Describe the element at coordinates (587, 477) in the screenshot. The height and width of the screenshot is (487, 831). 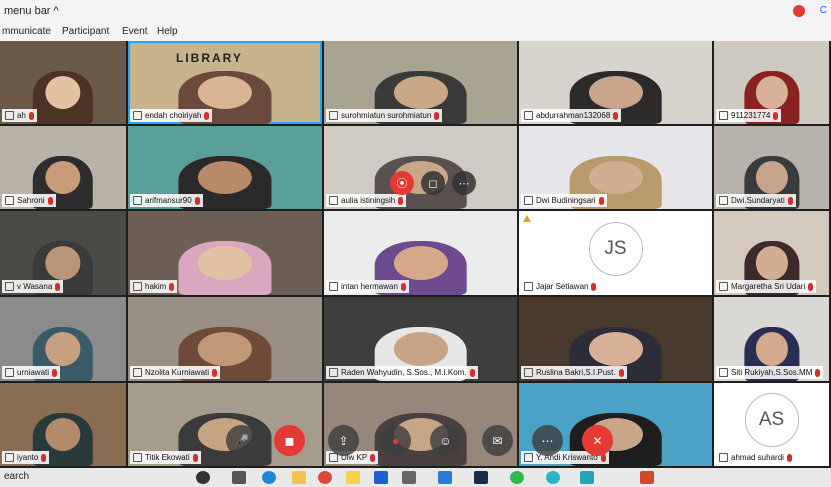
I see `music-icon` at that location.